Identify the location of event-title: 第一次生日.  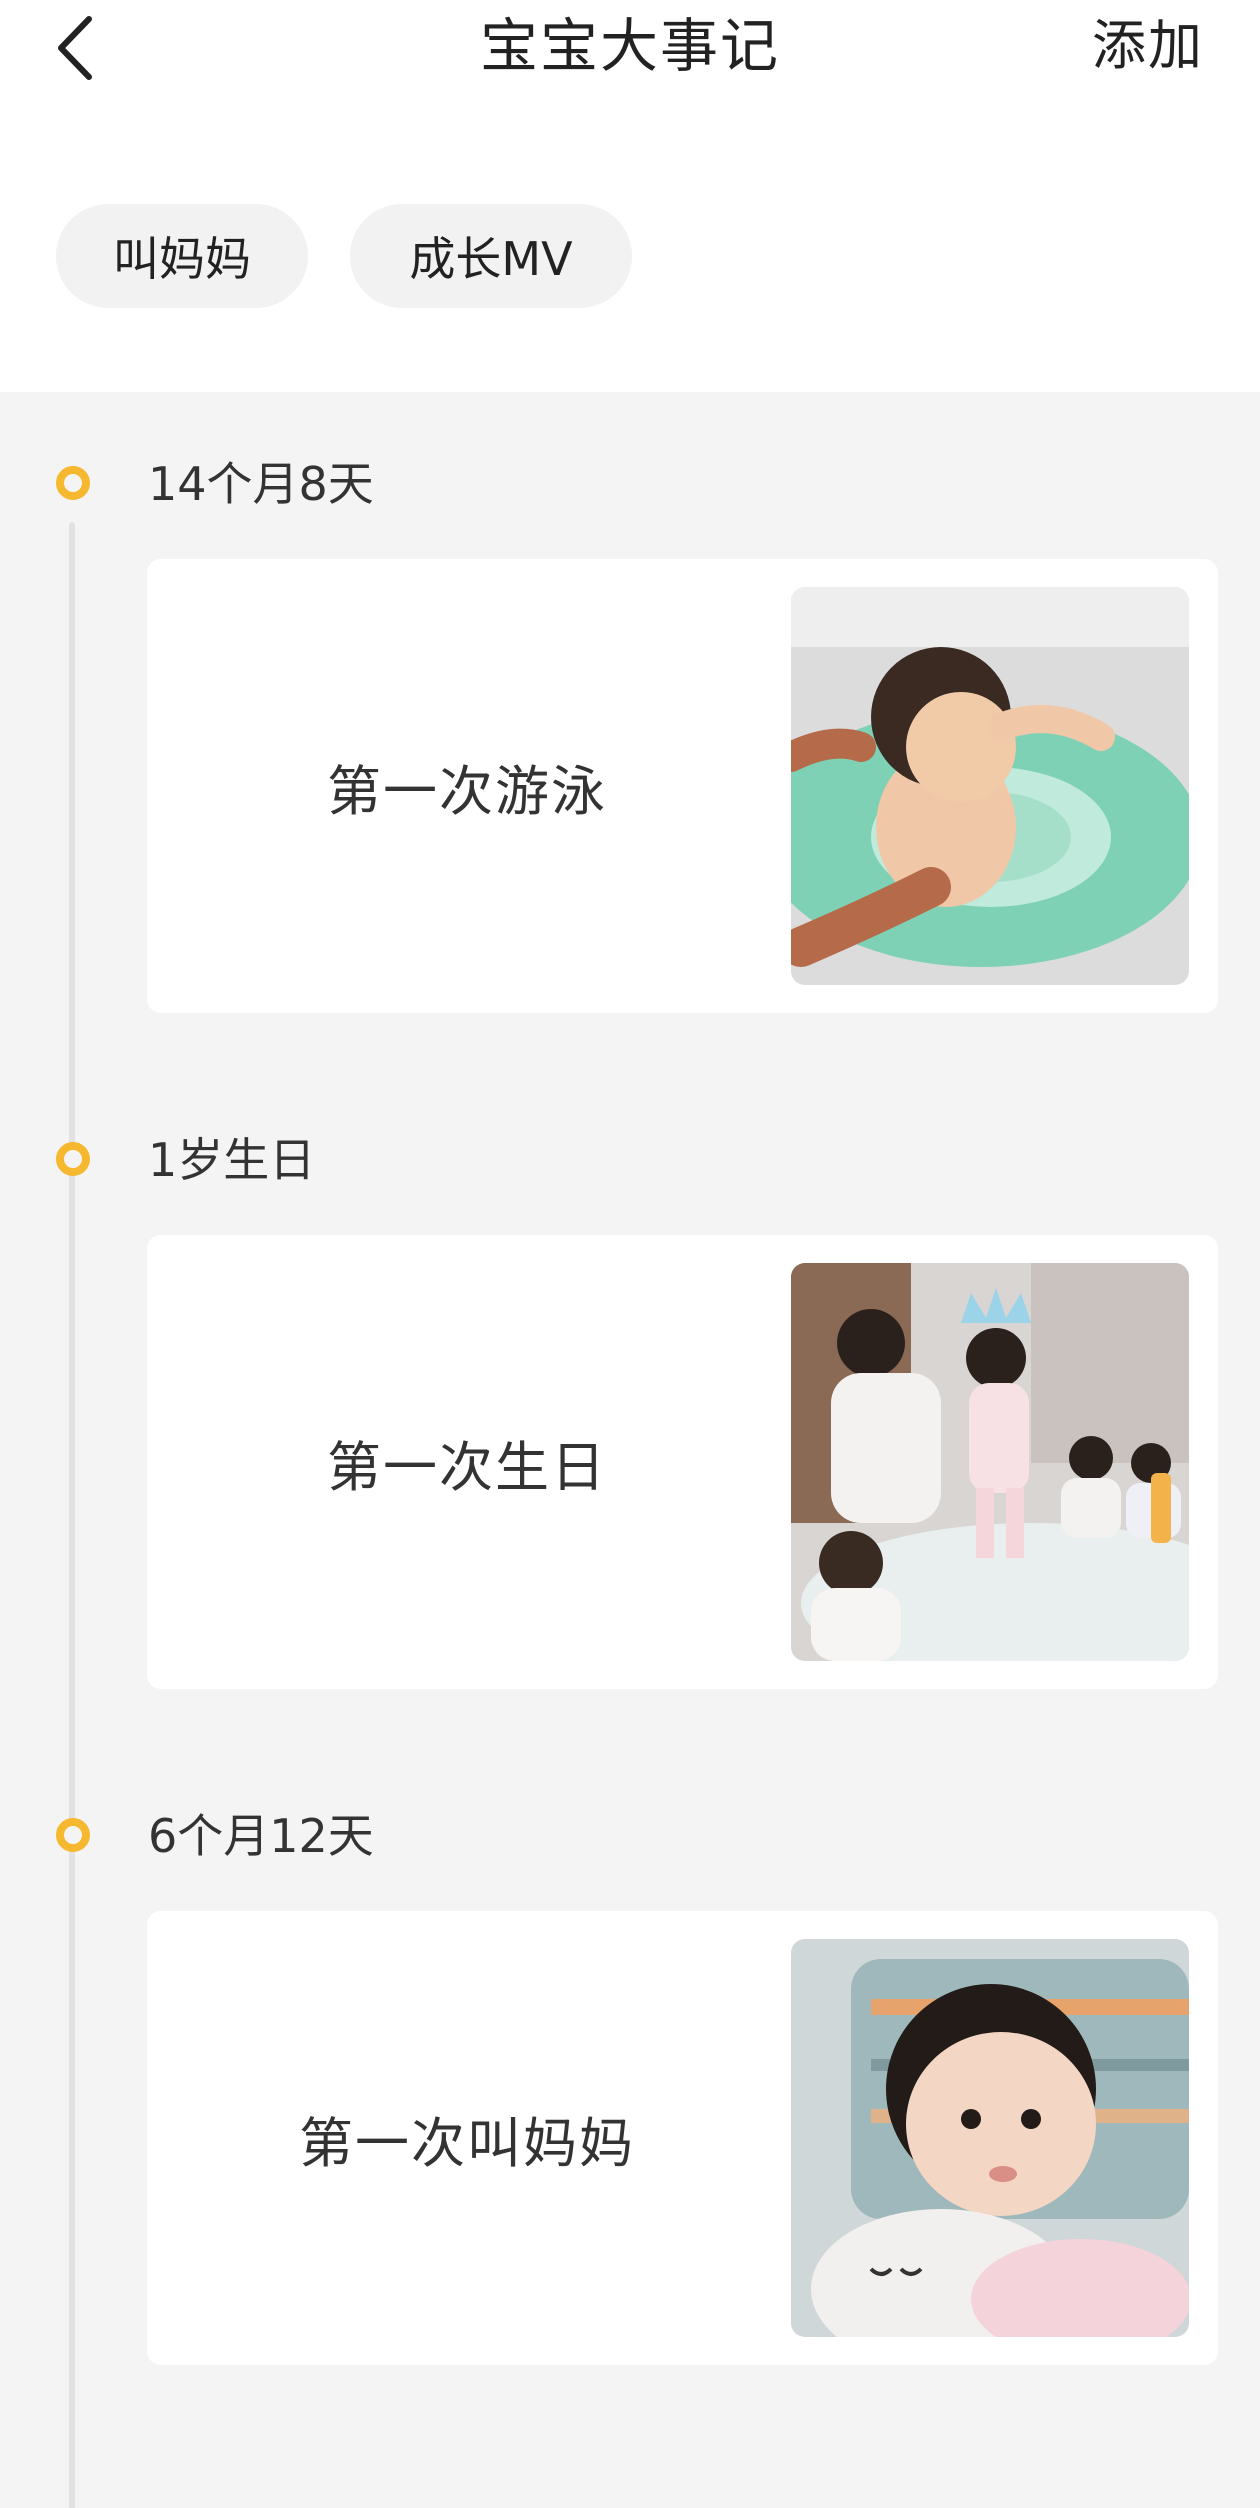
(467, 1467).